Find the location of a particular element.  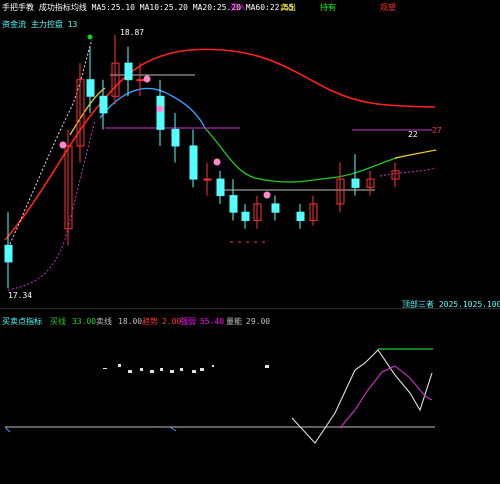

ma-yellow-line is located at coordinates (253, 123).